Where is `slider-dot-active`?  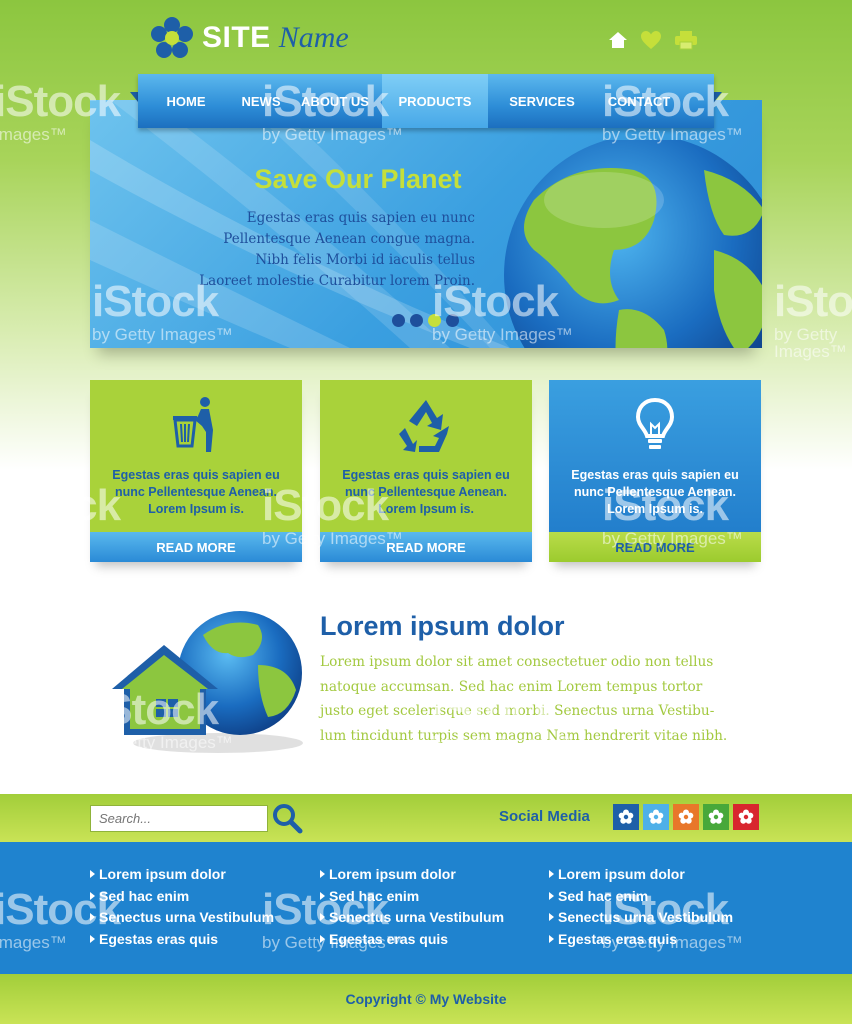 slider-dot-active is located at coordinates (434, 320).